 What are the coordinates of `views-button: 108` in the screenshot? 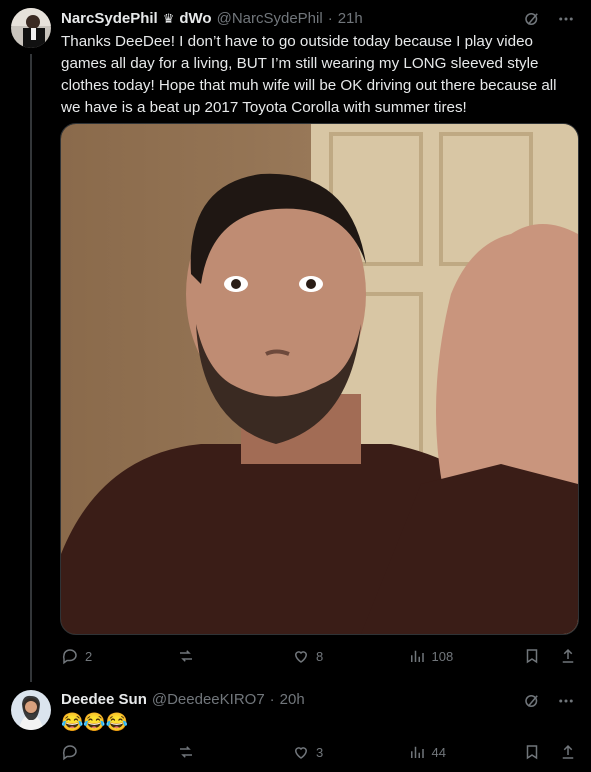 It's located at (437, 656).